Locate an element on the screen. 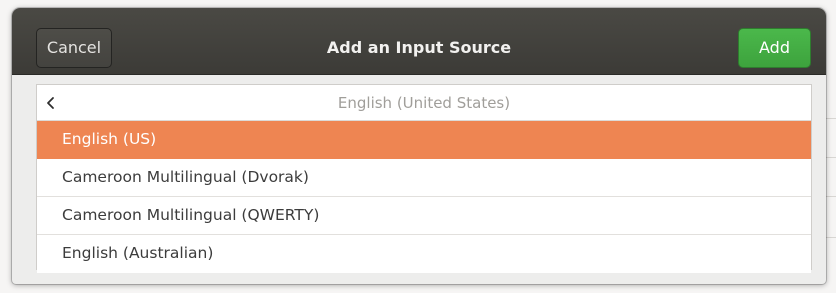  back-button is located at coordinates (52, 103).